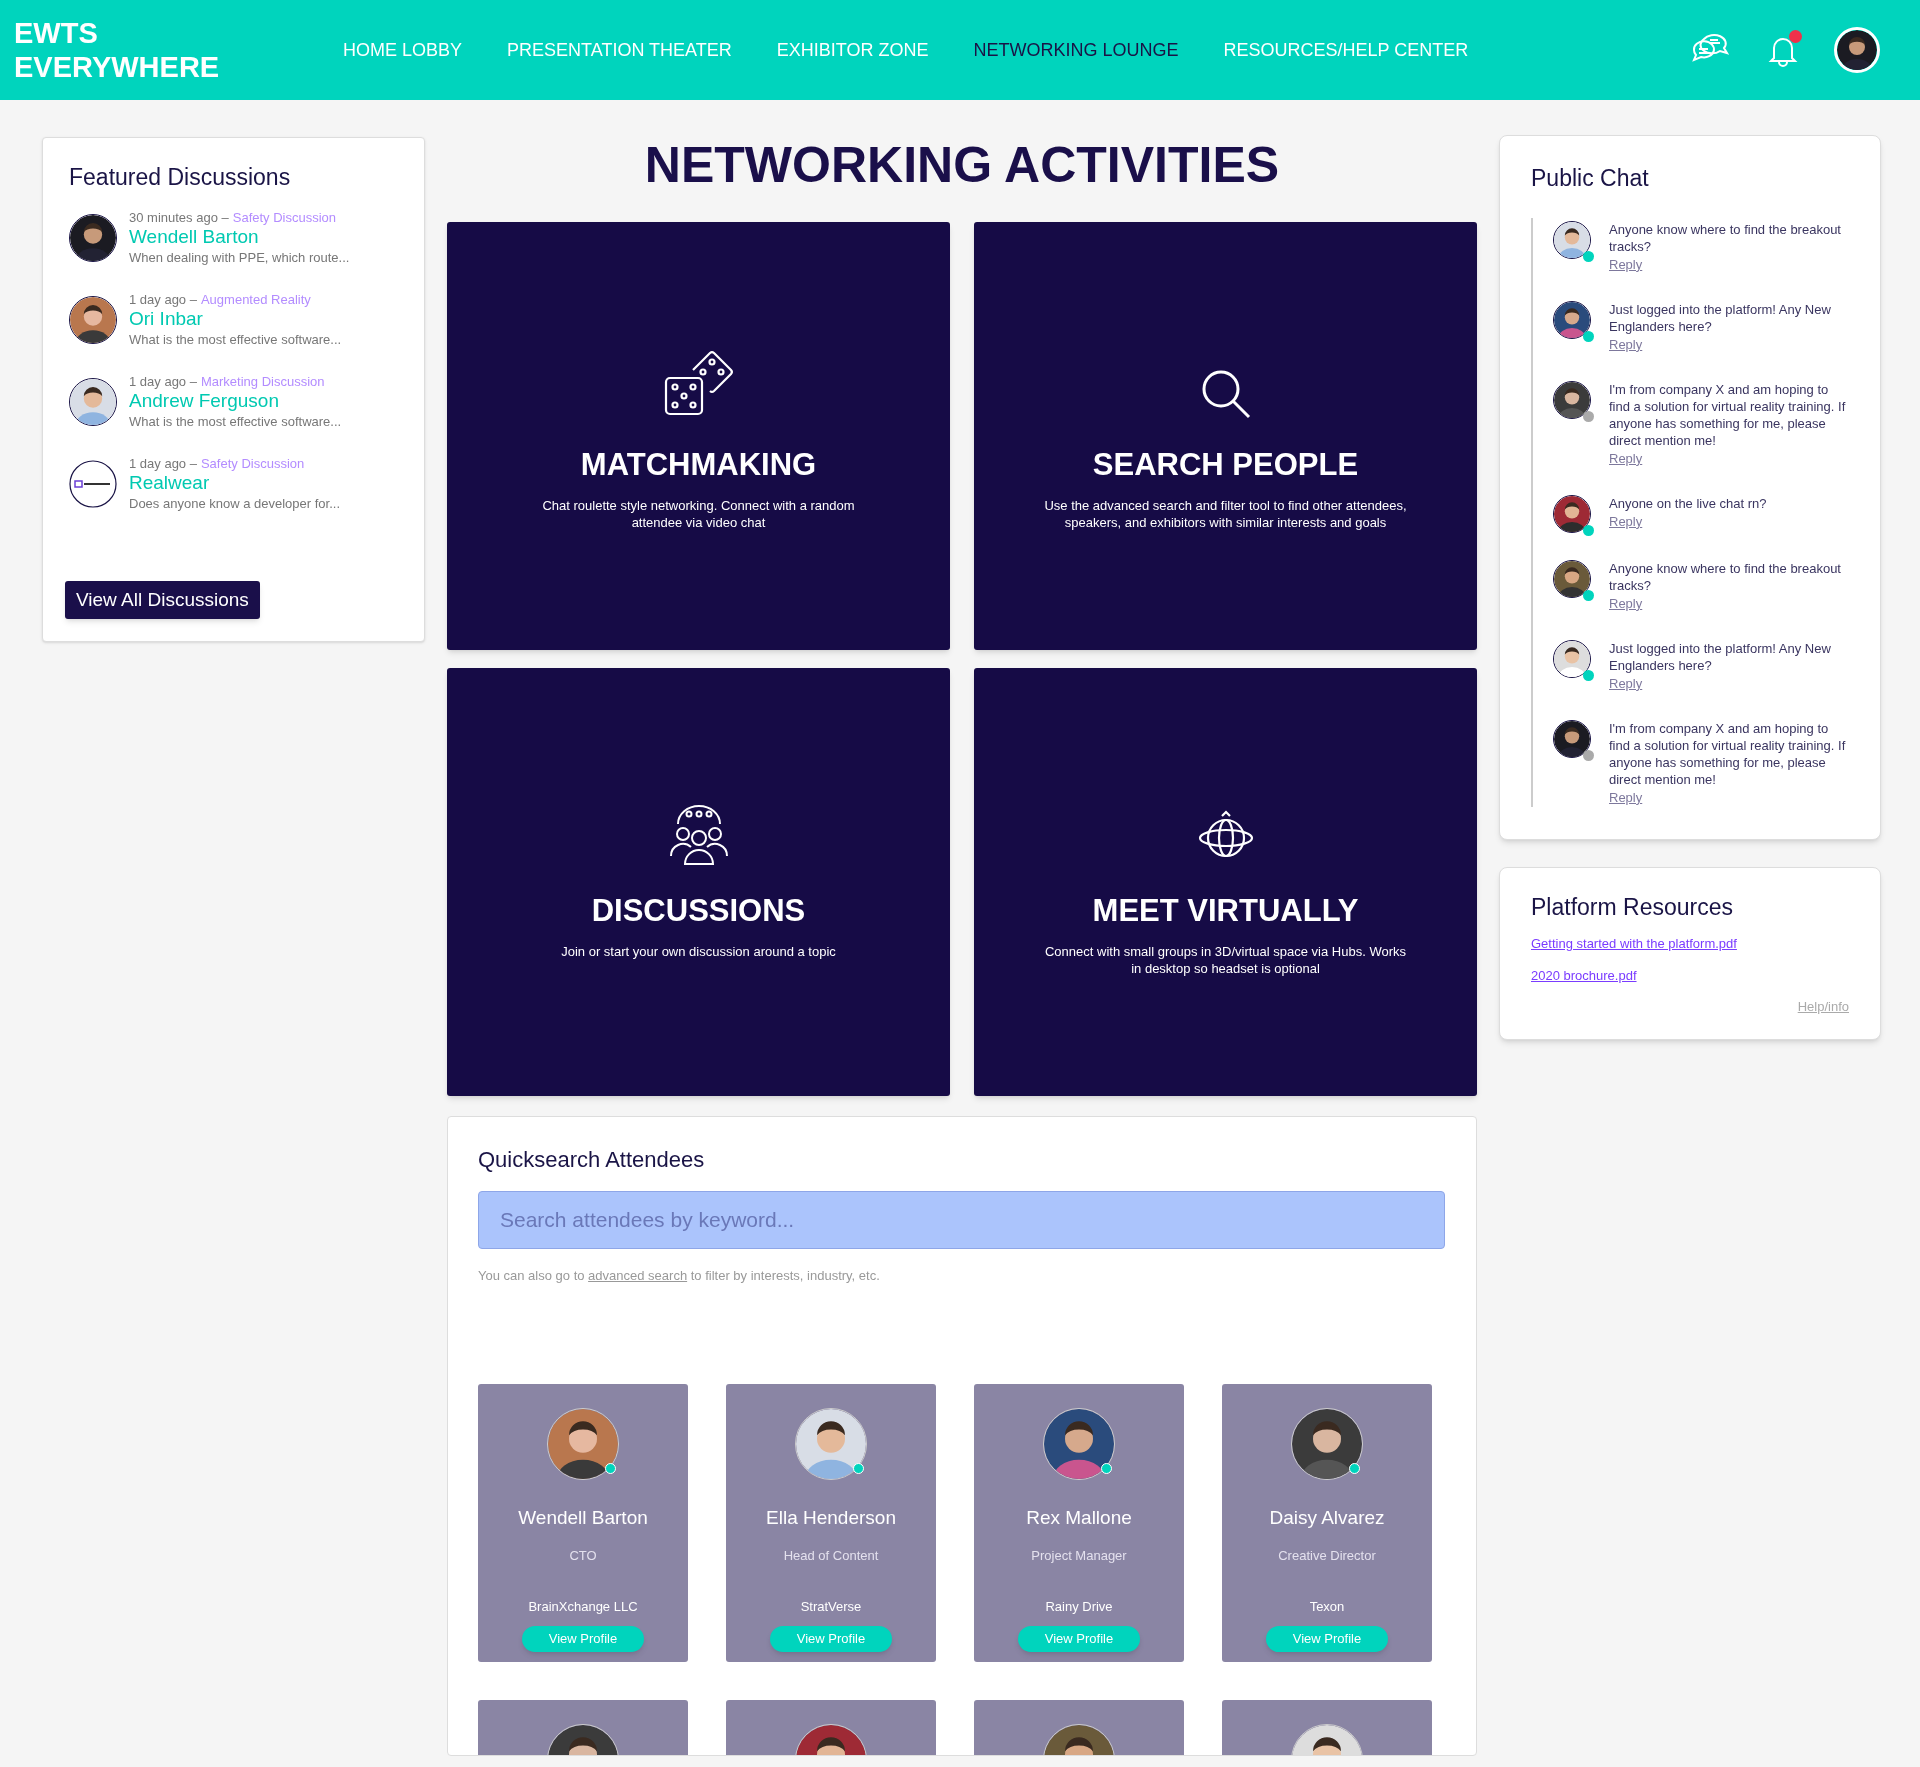 This screenshot has height=1767, width=1920. Describe the element at coordinates (1590, 178) in the screenshot. I see `panel-title: Public Chat` at that location.